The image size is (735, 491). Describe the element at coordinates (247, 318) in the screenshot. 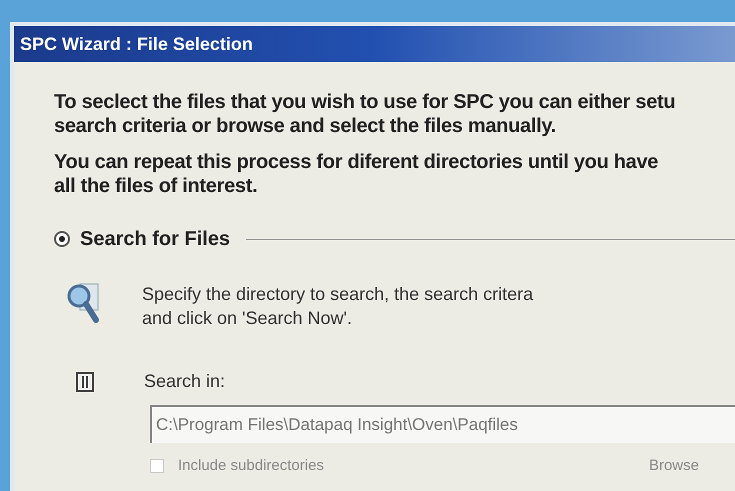

I see `instruction-text: and click on 'Search Now'.` at that location.